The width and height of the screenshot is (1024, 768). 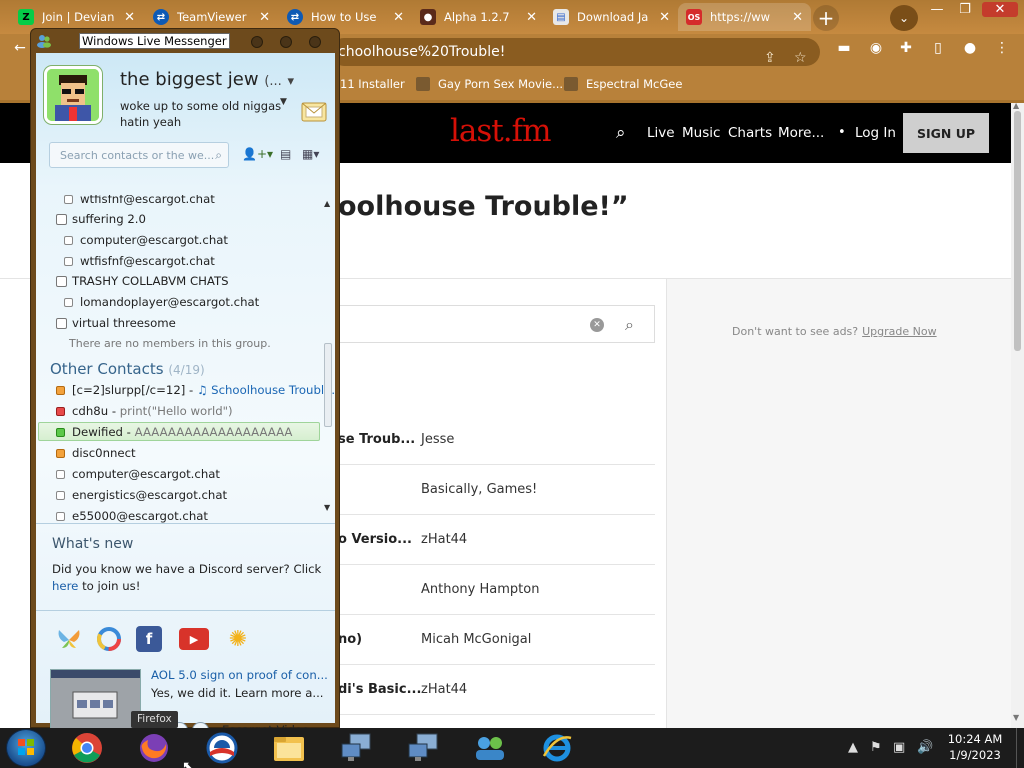 What do you see at coordinates (490, 748) in the screenshot?
I see `network-taskbar-button` at bounding box center [490, 748].